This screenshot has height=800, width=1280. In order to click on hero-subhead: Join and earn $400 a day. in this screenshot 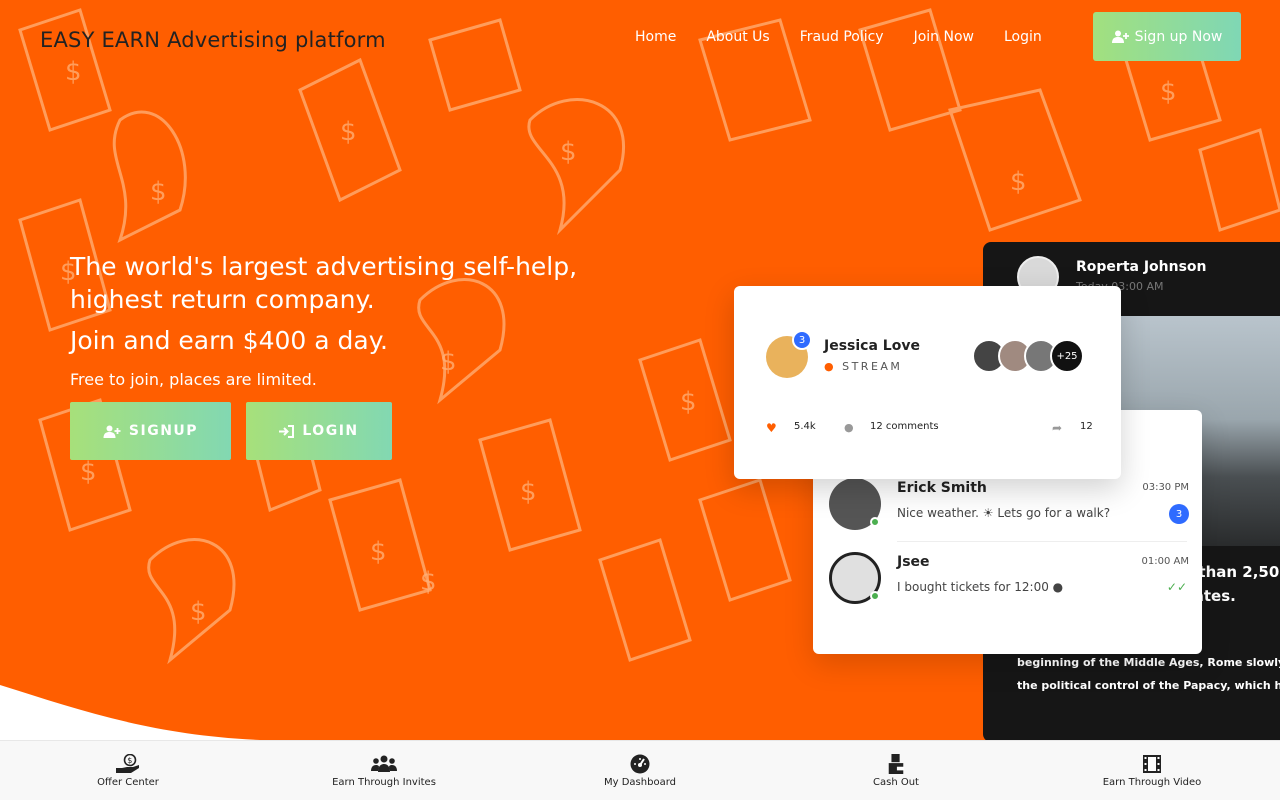, I will do `click(229, 340)`.